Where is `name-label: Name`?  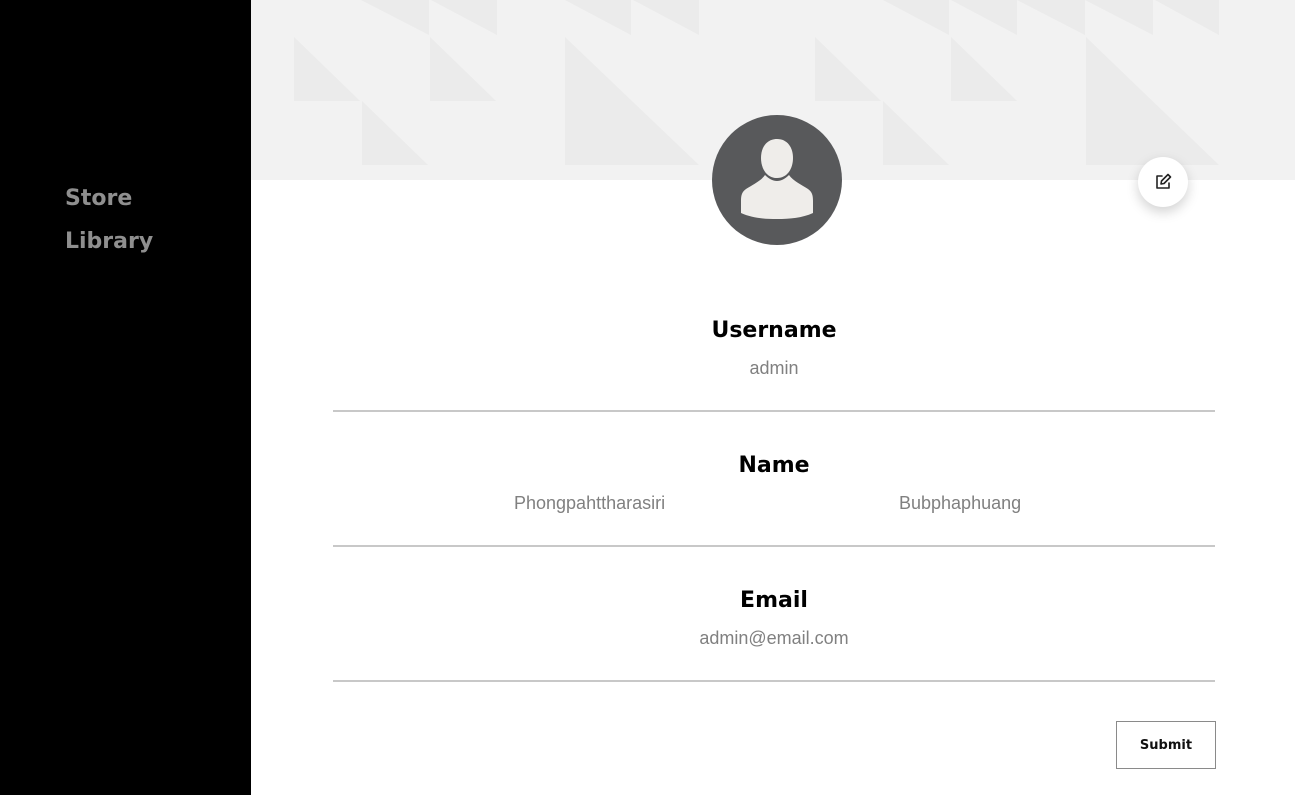 name-label: Name is located at coordinates (774, 465).